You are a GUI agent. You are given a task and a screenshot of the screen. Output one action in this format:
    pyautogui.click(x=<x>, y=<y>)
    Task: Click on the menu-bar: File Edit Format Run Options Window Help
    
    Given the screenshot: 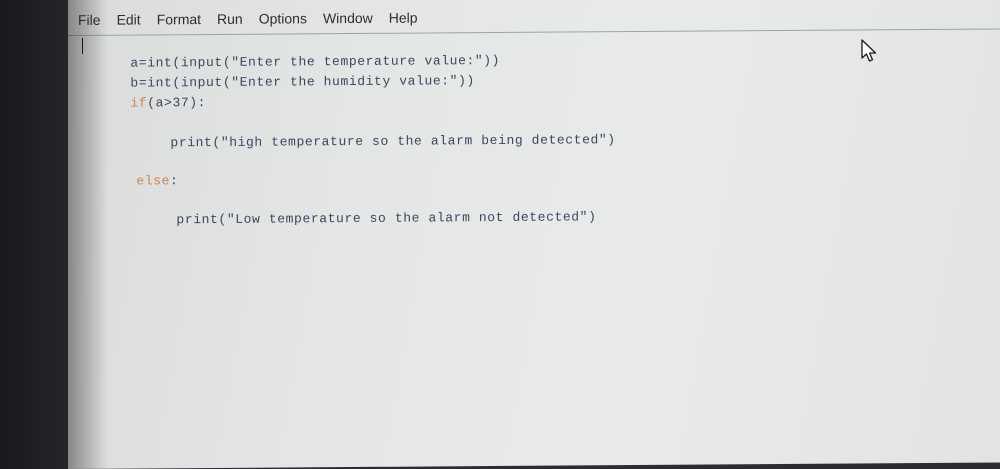 What is the action you would take?
    pyautogui.click(x=534, y=16)
    